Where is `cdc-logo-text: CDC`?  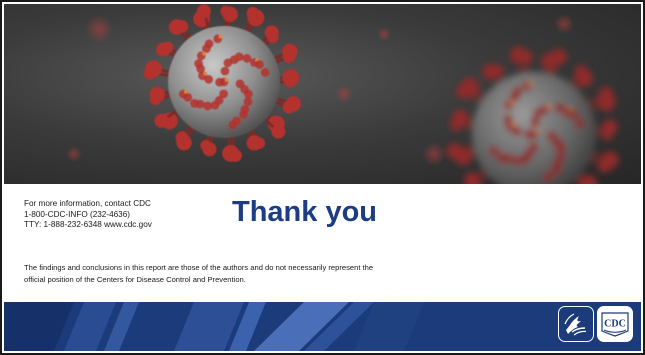 cdc-logo-text: CDC is located at coordinates (615, 324).